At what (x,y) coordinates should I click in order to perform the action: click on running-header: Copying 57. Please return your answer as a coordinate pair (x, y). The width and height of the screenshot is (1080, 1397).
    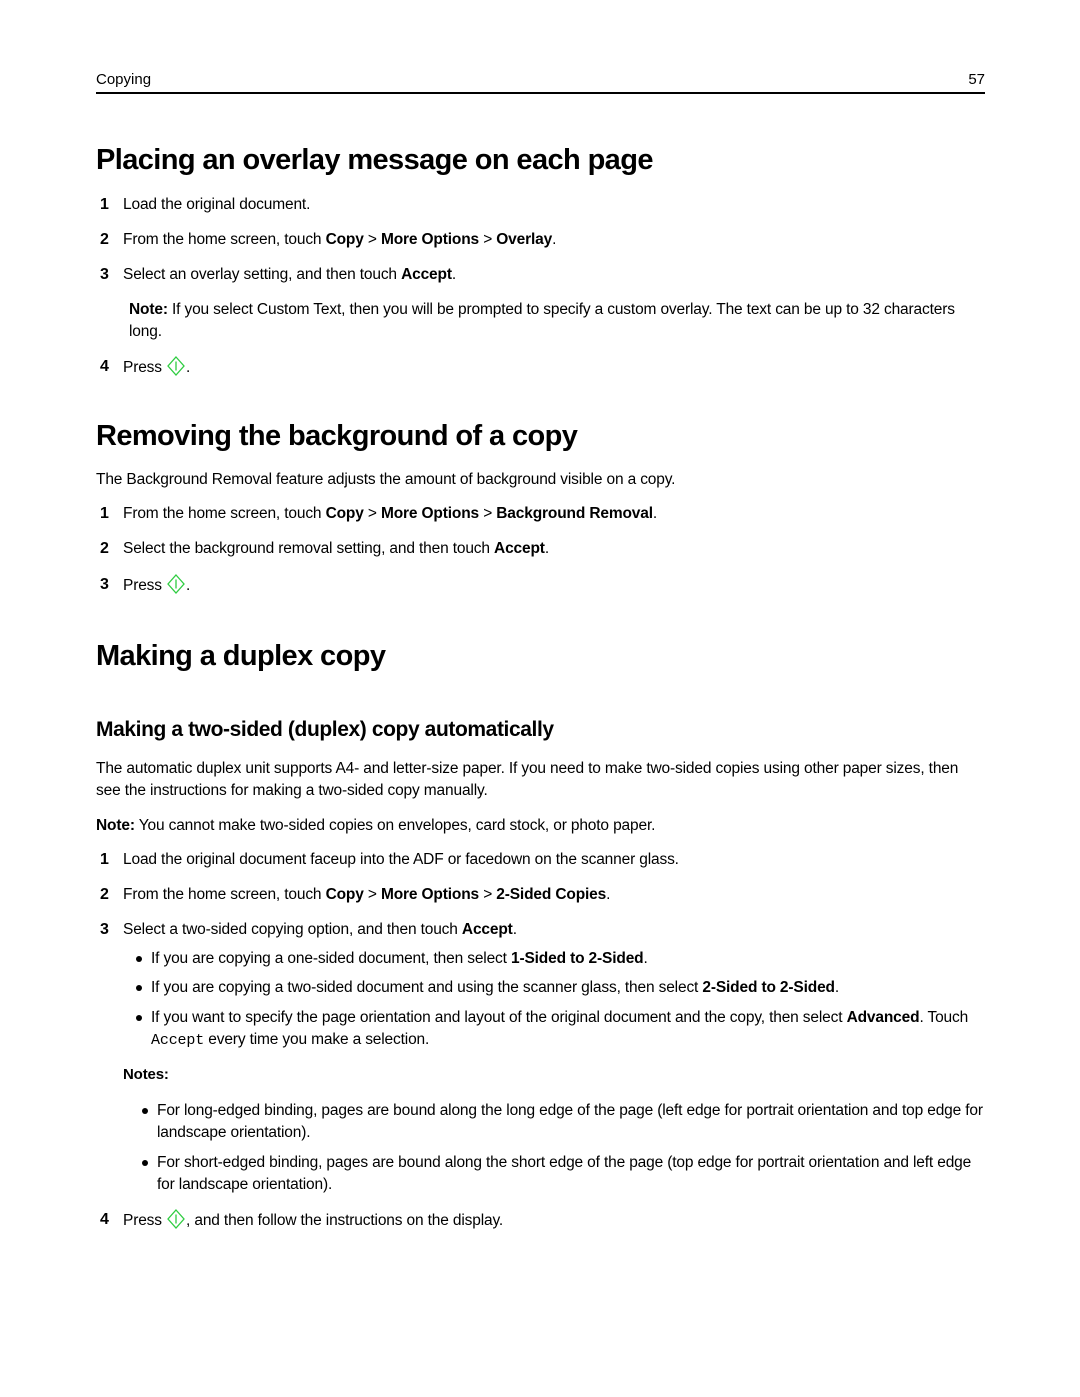
    Looking at the image, I should click on (540, 82).